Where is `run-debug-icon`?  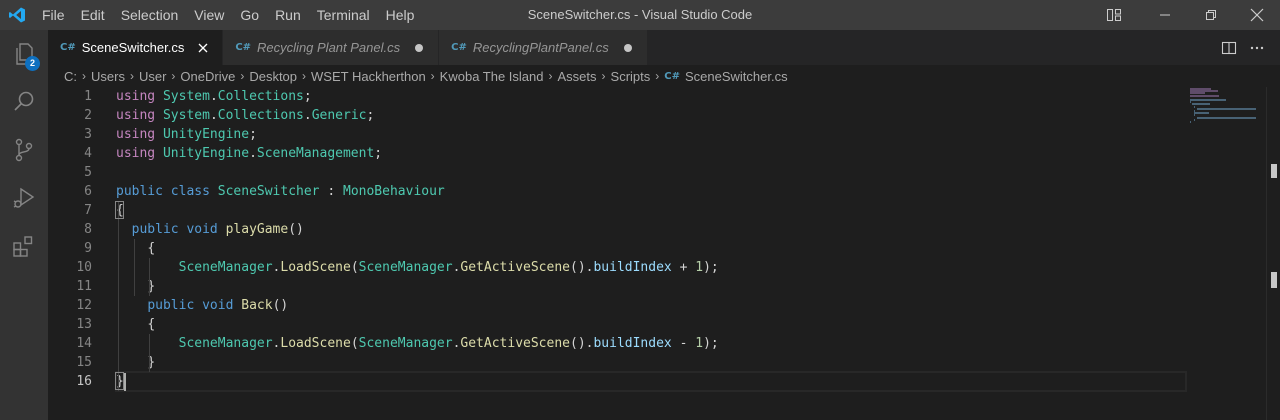
run-debug-icon is located at coordinates (24, 198).